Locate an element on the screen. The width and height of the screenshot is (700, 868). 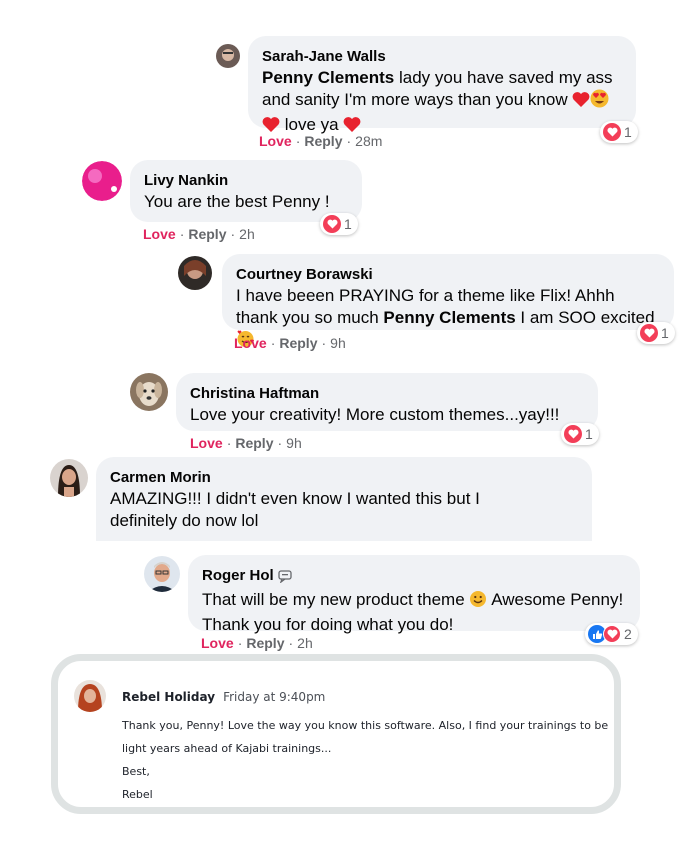
comment-author: Carmen Morin is located at coordinates (344, 478).